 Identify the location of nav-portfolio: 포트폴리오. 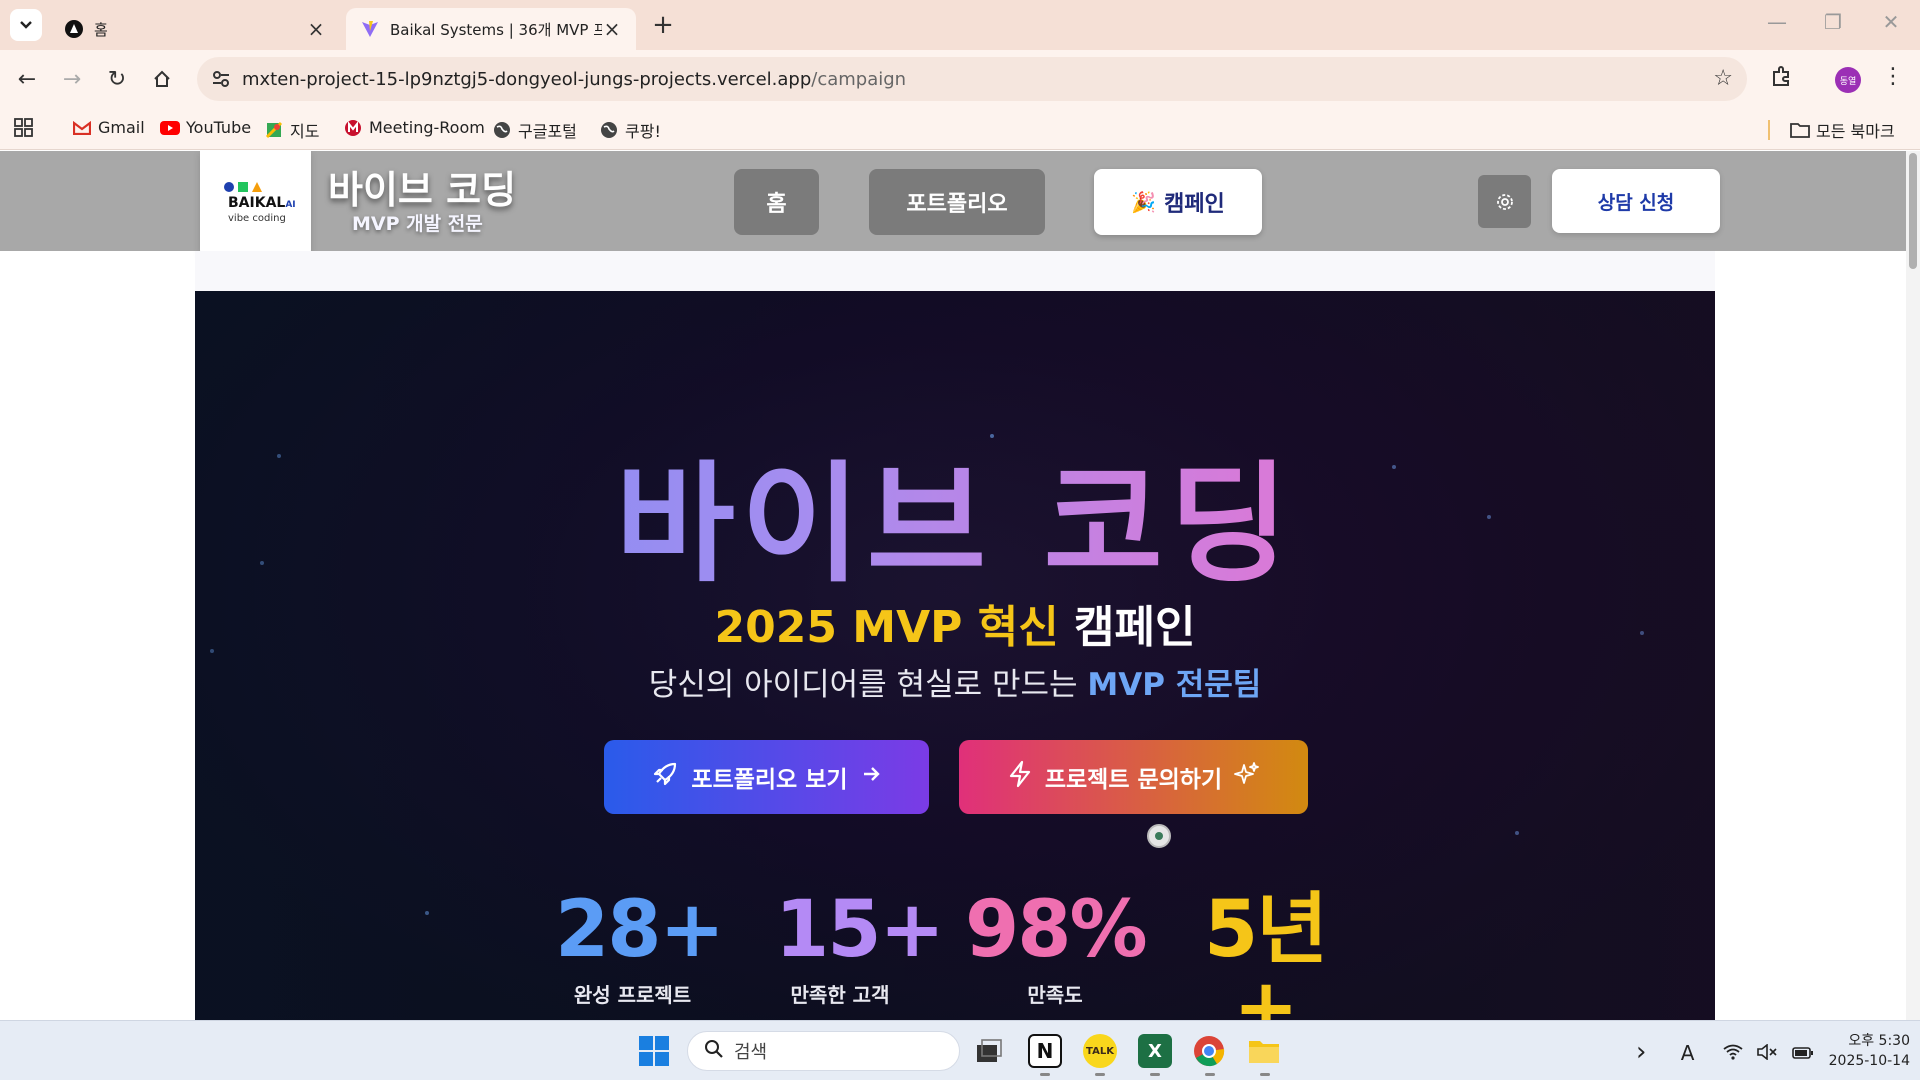
(957, 202).